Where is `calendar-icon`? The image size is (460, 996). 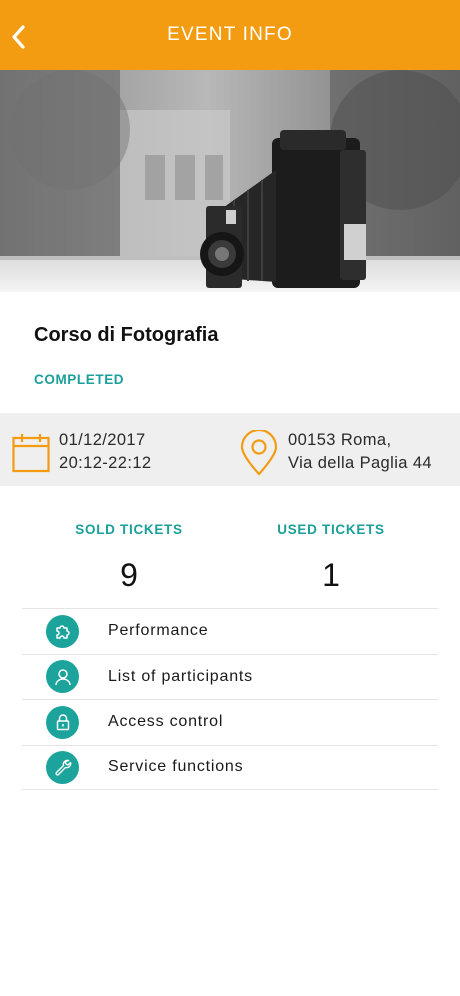
calendar-icon is located at coordinates (31, 453).